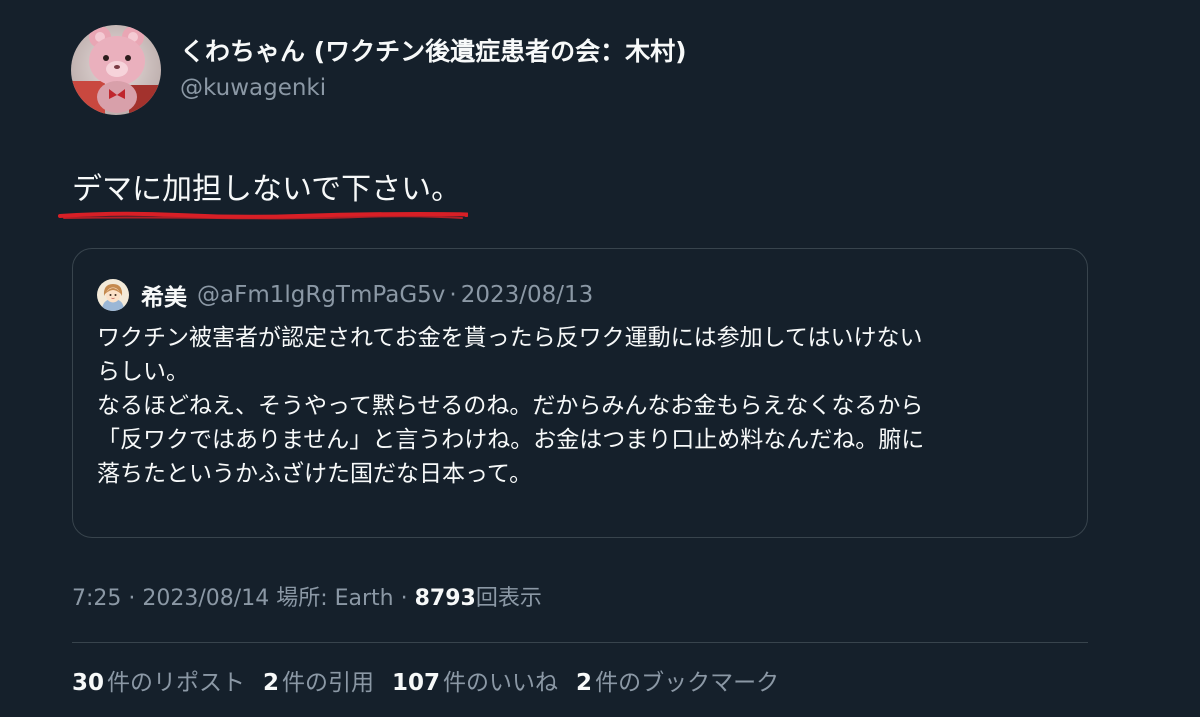 This screenshot has width=1200, height=717. I want to click on view-count-label: 回表示, so click(508, 598).